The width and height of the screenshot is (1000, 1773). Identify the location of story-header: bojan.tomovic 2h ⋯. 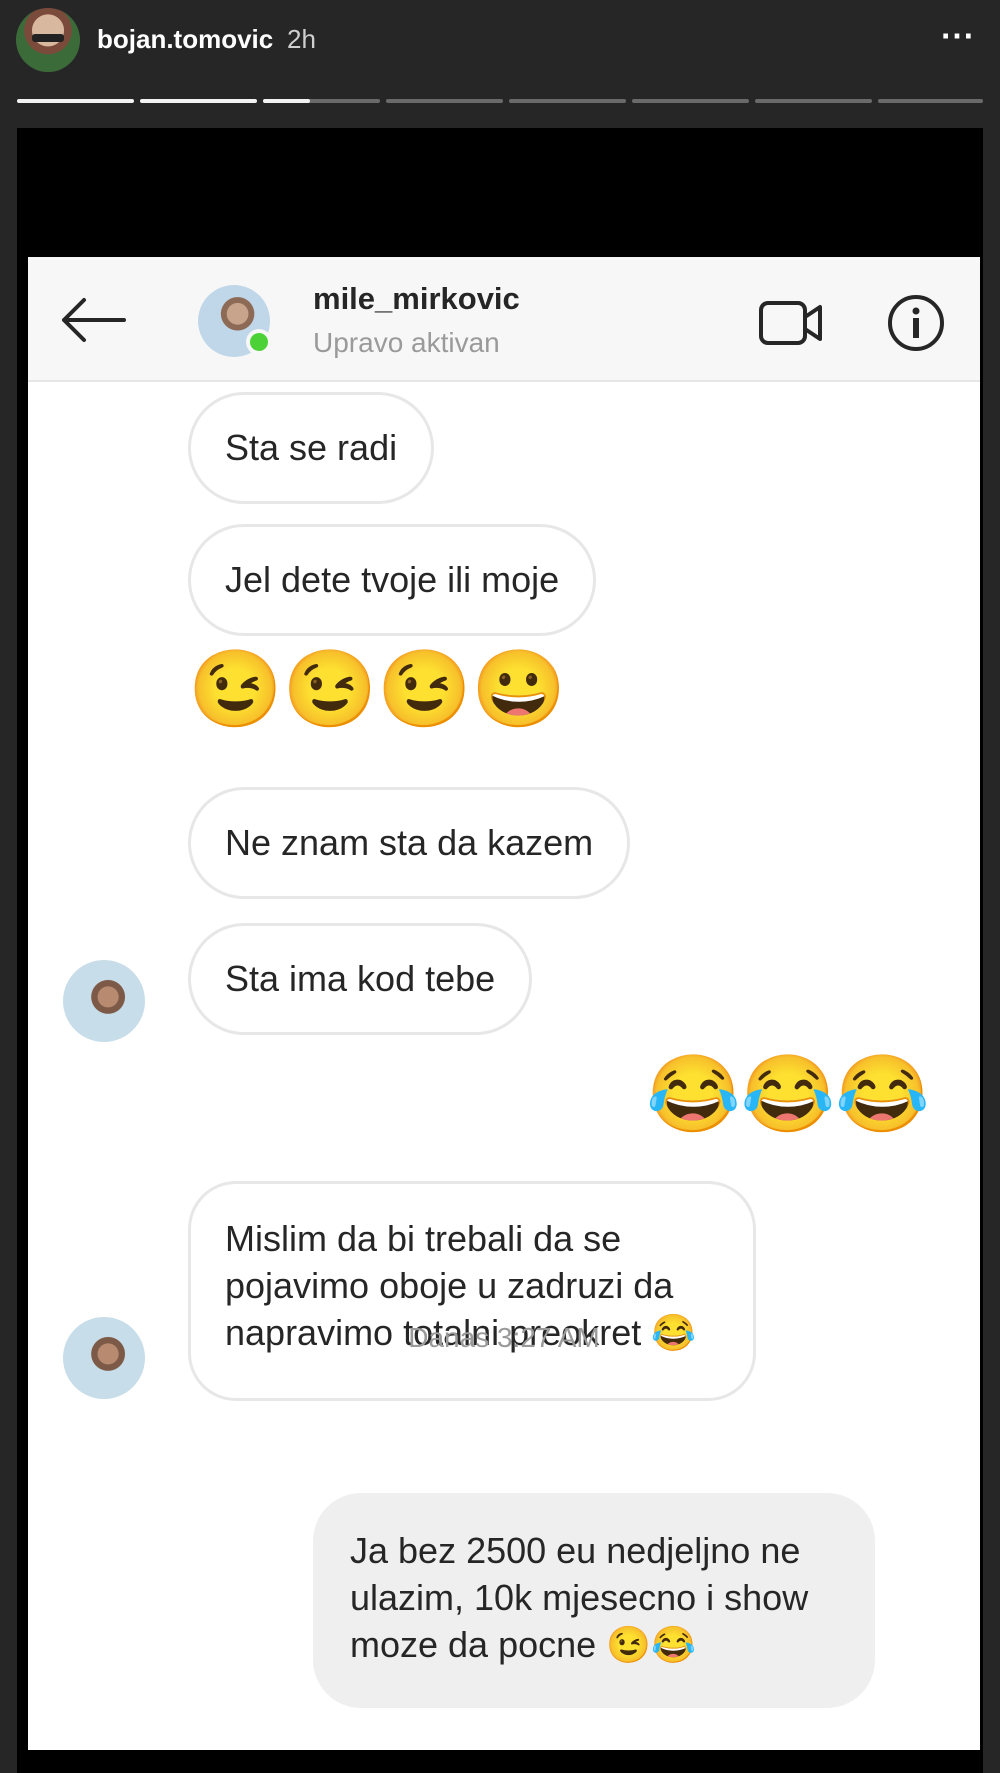
(500, 51).